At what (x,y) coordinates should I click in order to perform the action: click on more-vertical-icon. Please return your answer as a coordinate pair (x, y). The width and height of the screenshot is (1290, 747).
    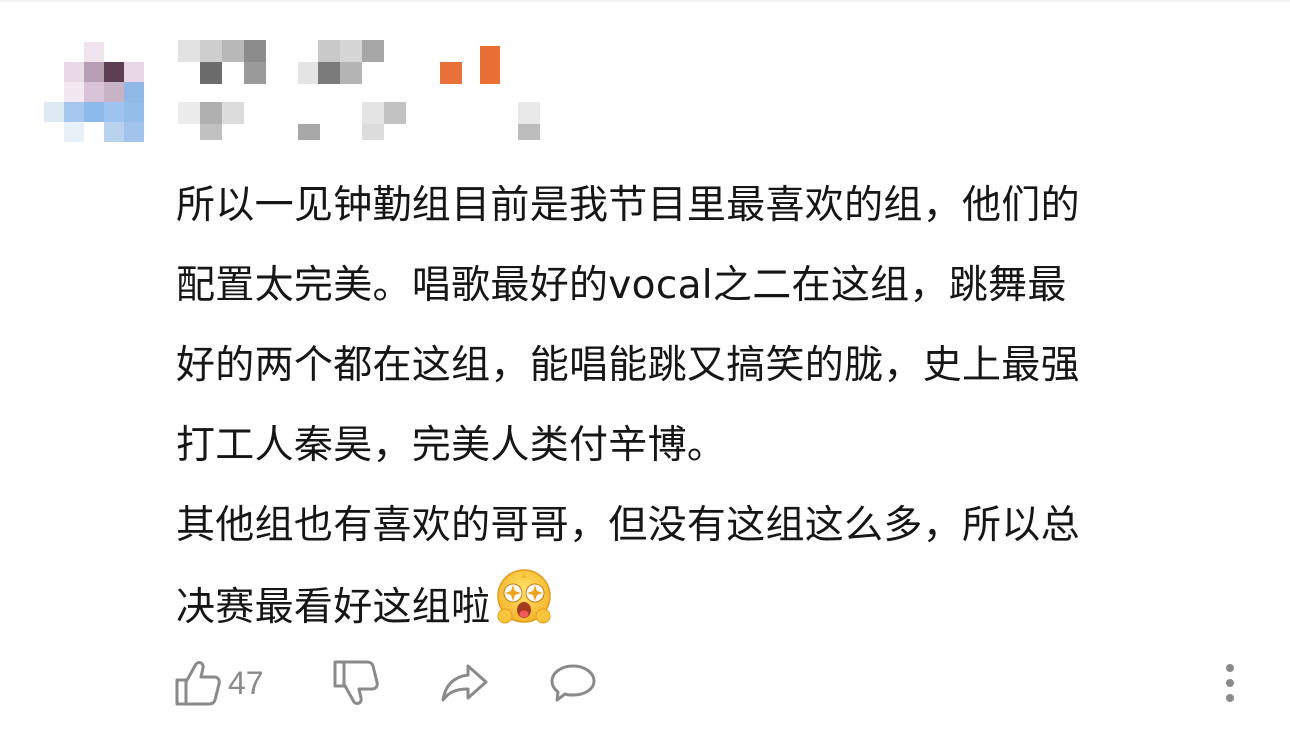
    Looking at the image, I should click on (1230, 683).